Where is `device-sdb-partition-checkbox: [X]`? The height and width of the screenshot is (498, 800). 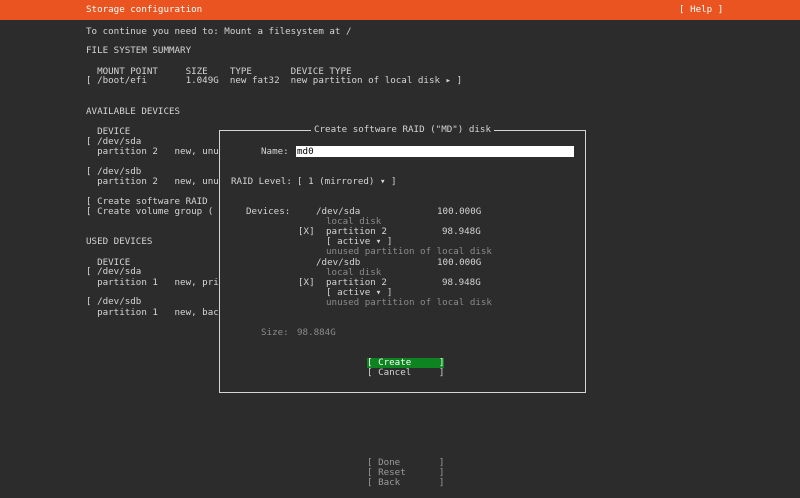 device-sdb-partition-checkbox: [X] is located at coordinates (306, 283).